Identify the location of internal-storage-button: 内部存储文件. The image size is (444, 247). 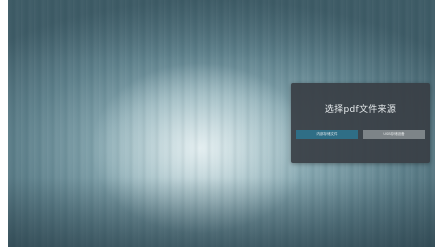
(327, 134).